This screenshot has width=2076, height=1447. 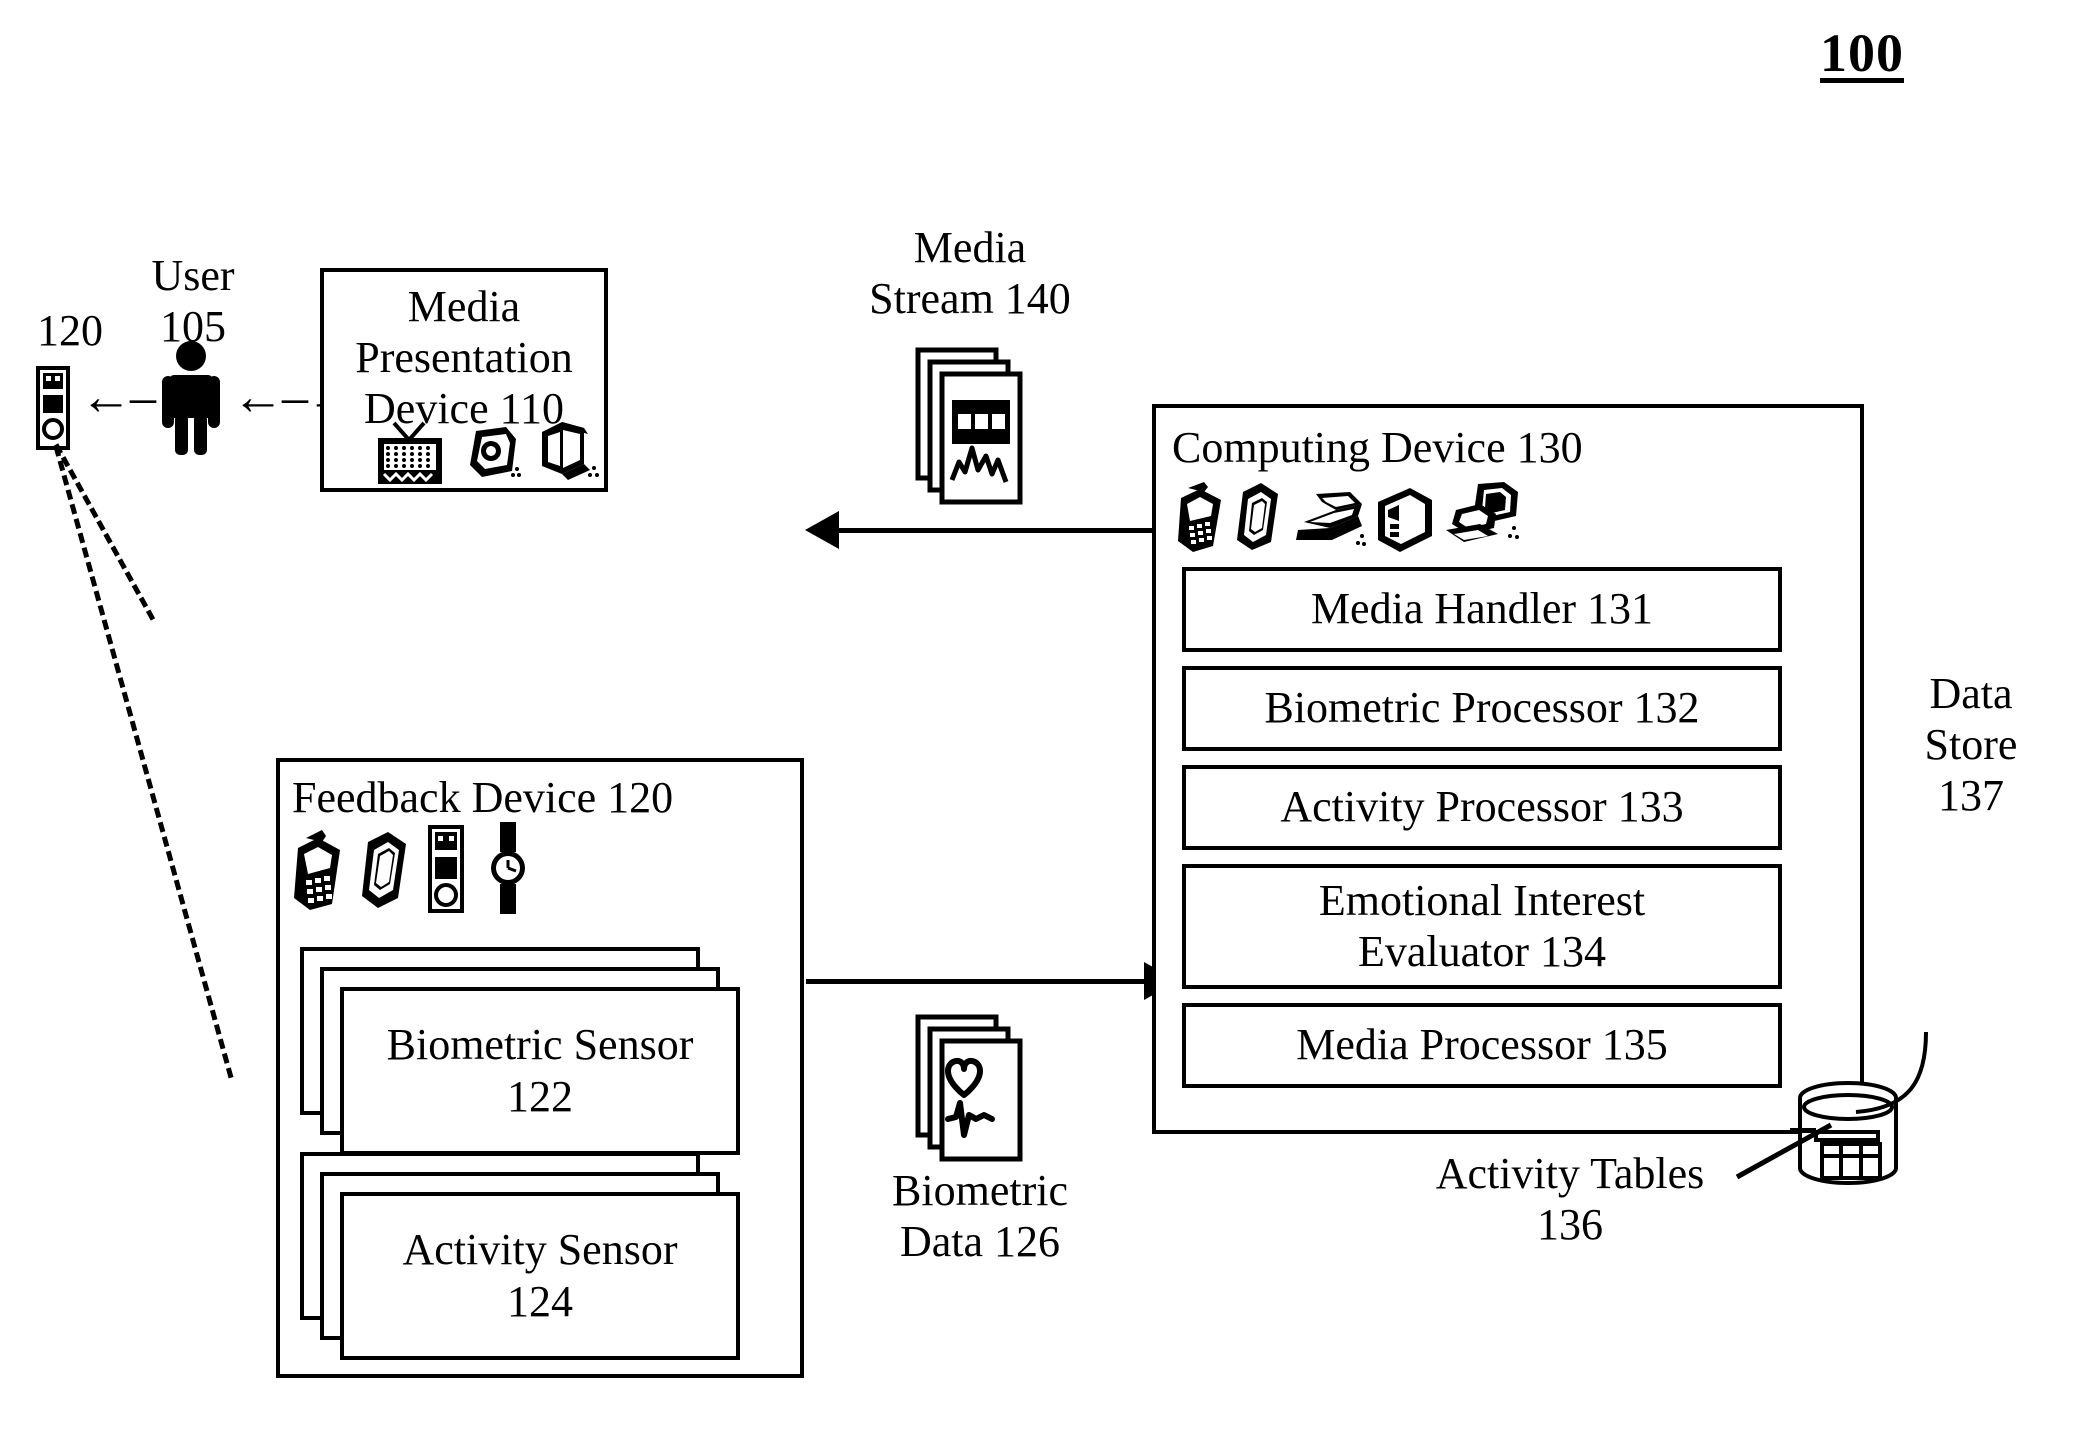 What do you see at coordinates (1971, 745) in the screenshot?
I see `data-store-label: Data Store 137` at bounding box center [1971, 745].